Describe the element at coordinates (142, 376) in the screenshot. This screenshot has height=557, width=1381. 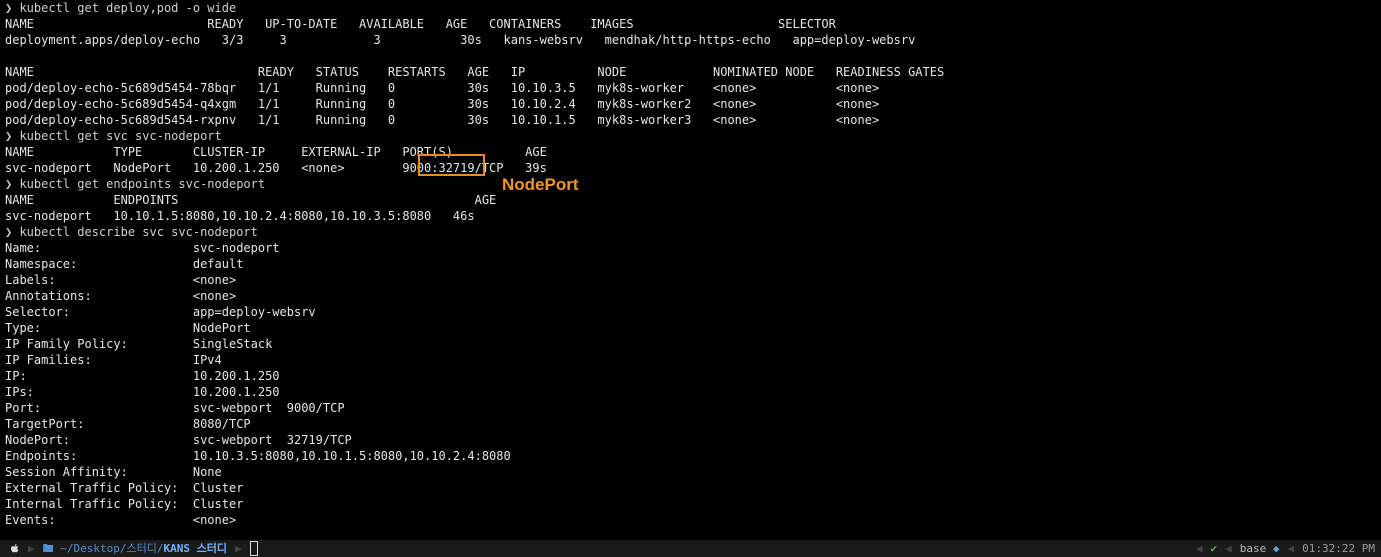
I see `output-line: IP: 10.200.1.250` at that location.